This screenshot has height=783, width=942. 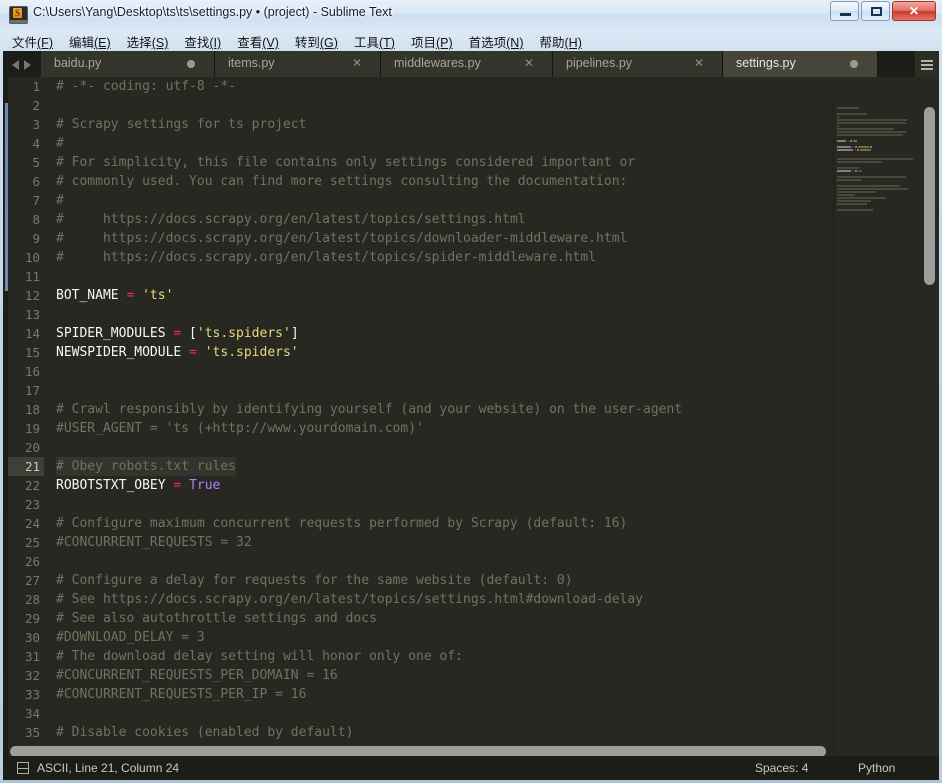 I want to click on code-line: 30 #DOWNLOAD_DELAY = 3, so click(x=420, y=637).